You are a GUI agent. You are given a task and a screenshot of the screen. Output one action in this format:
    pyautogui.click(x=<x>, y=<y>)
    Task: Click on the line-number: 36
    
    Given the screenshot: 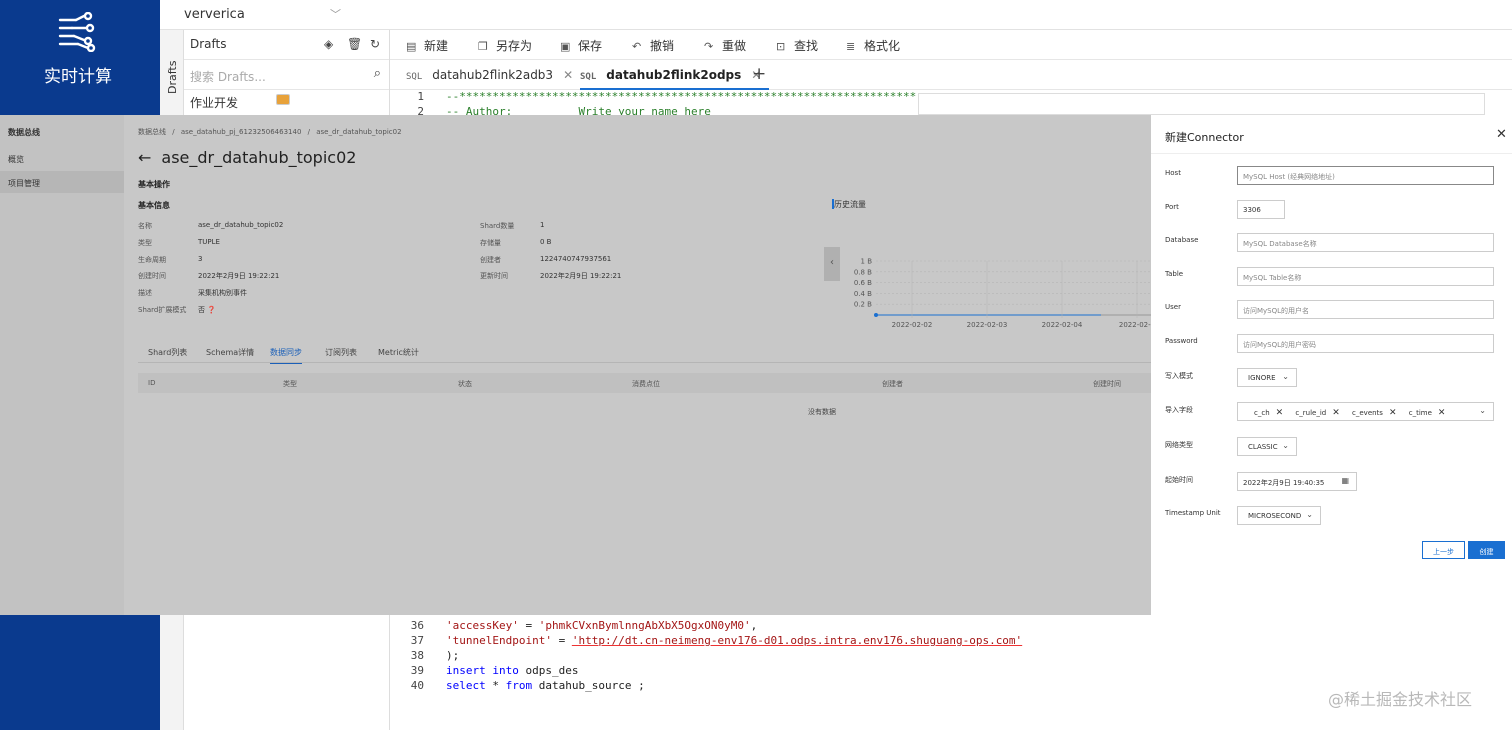 What is the action you would take?
    pyautogui.click(x=417, y=625)
    